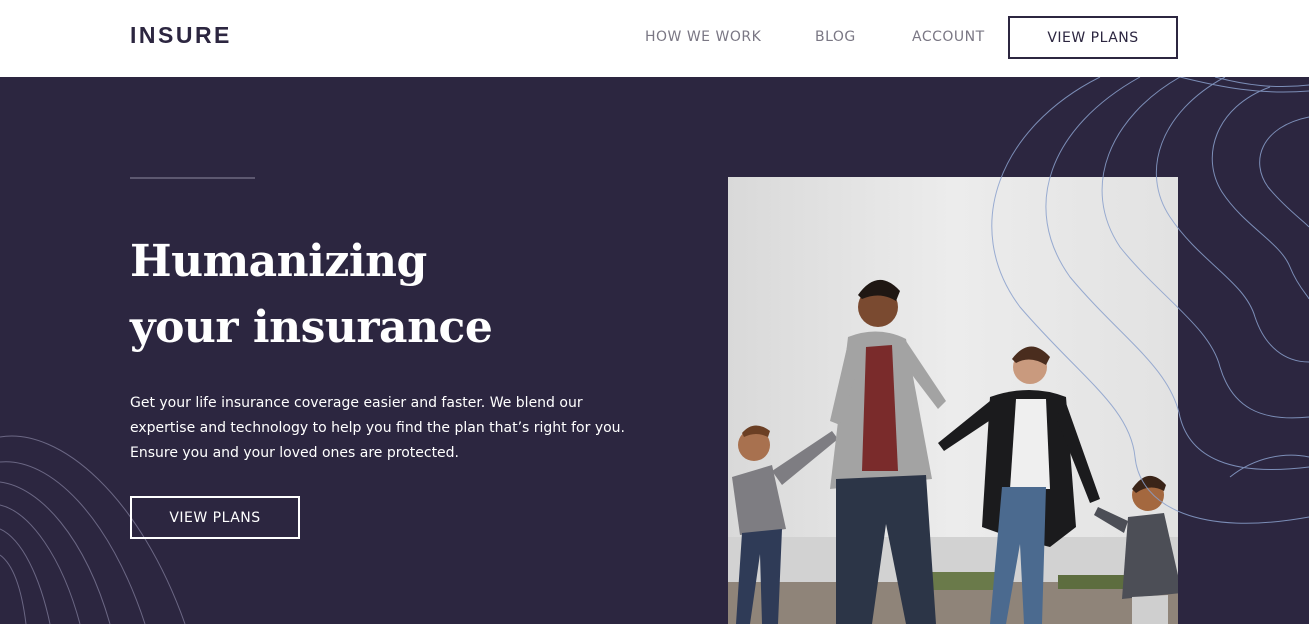 The width and height of the screenshot is (1309, 624). What do you see at coordinates (948, 37) in the screenshot?
I see `nav-link-account: ACCOUNT` at bounding box center [948, 37].